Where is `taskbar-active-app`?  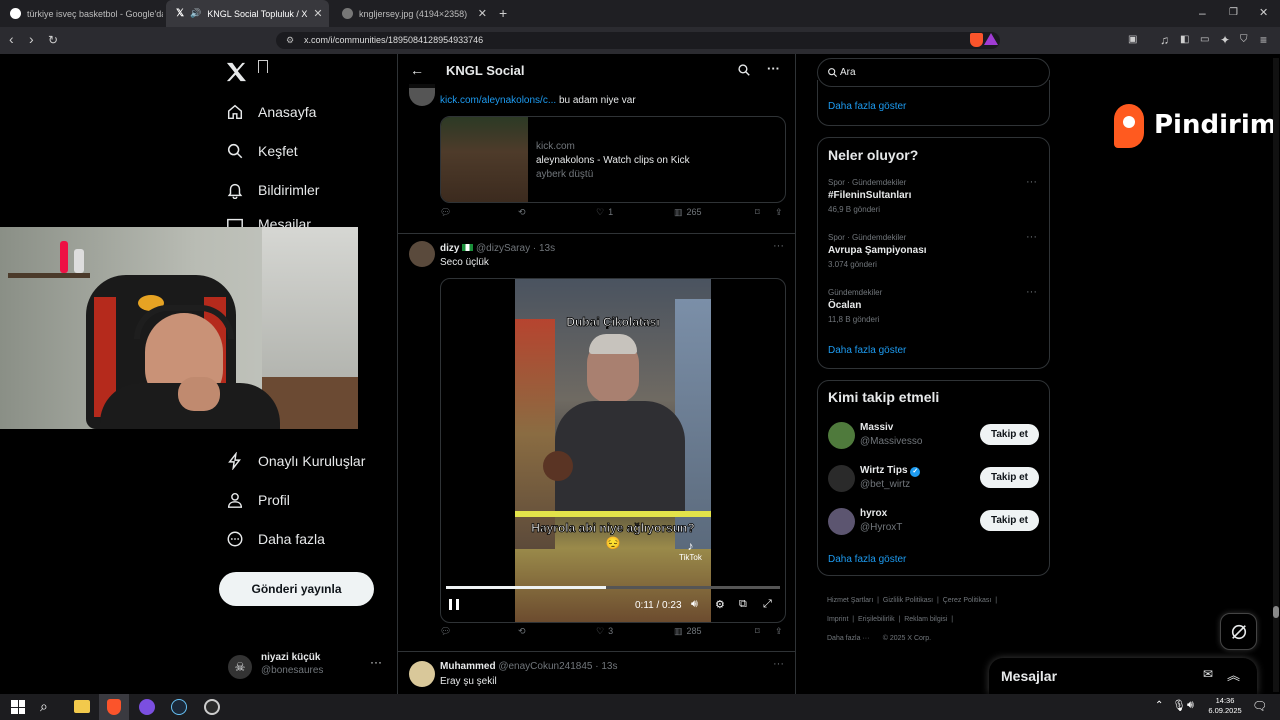
taskbar-active-app is located at coordinates (114, 707).